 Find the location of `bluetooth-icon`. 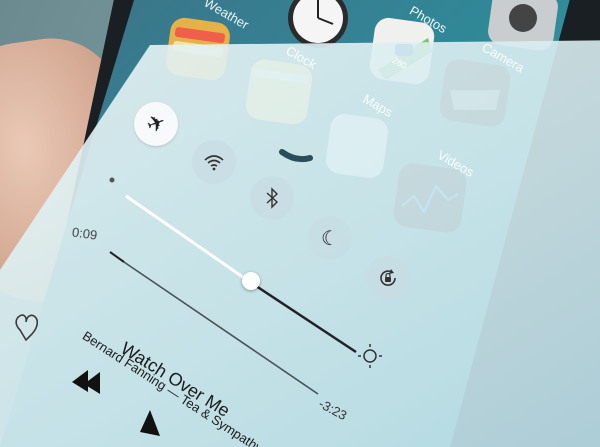

bluetooth-icon is located at coordinates (272, 198).